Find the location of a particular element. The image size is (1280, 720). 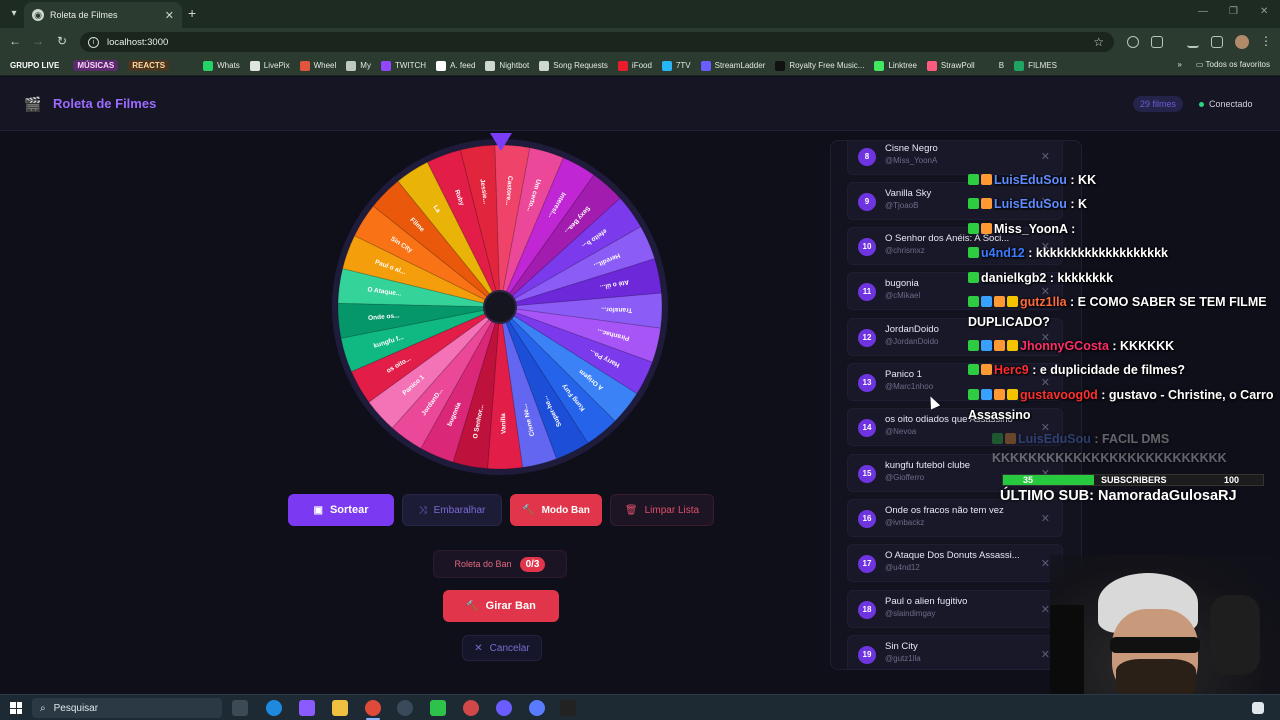

bookmarks-overflow-icon: » is located at coordinates (1179, 64).